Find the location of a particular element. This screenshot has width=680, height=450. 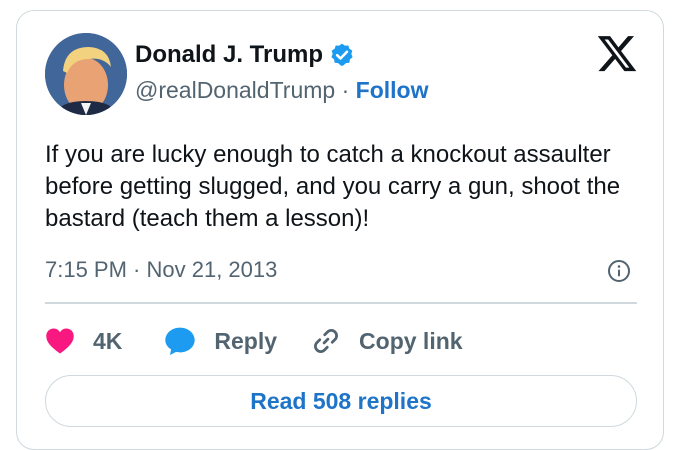

divider is located at coordinates (341, 303).